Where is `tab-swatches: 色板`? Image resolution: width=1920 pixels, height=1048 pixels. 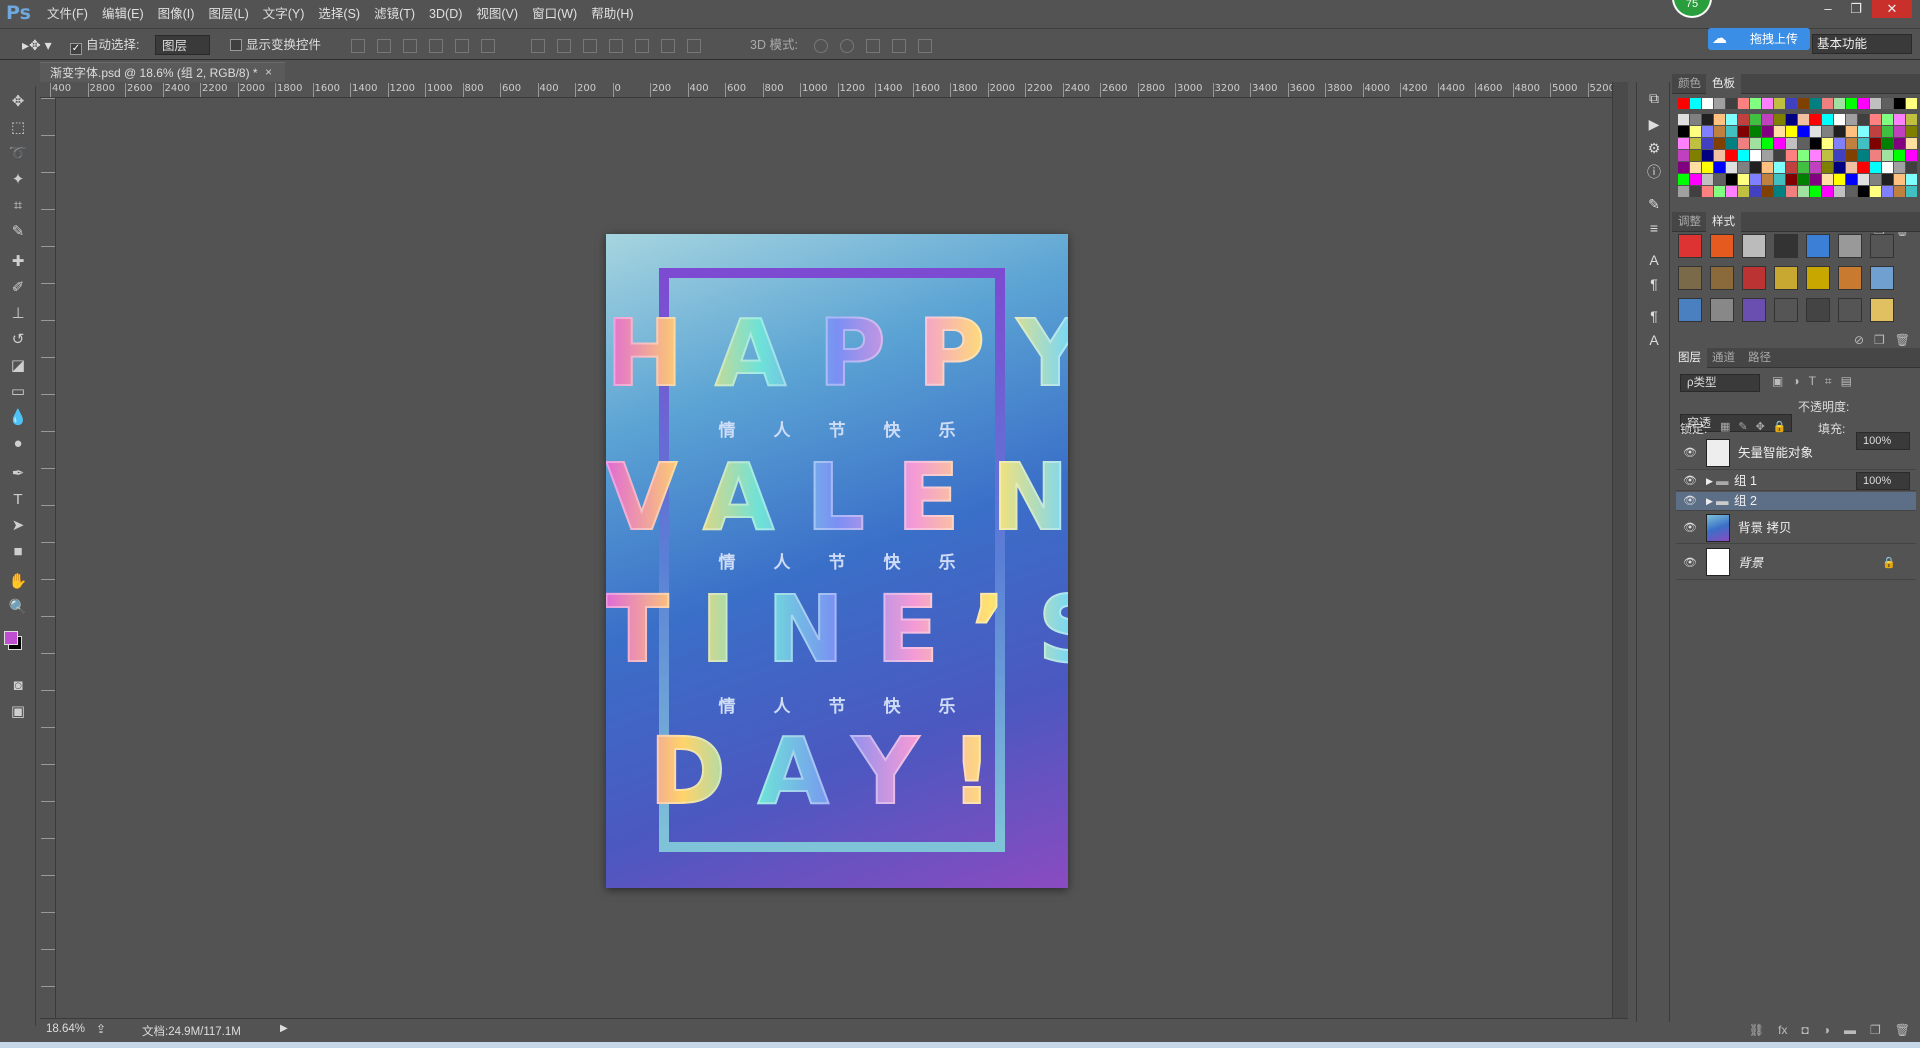 tab-swatches: 色板 is located at coordinates (1723, 84).